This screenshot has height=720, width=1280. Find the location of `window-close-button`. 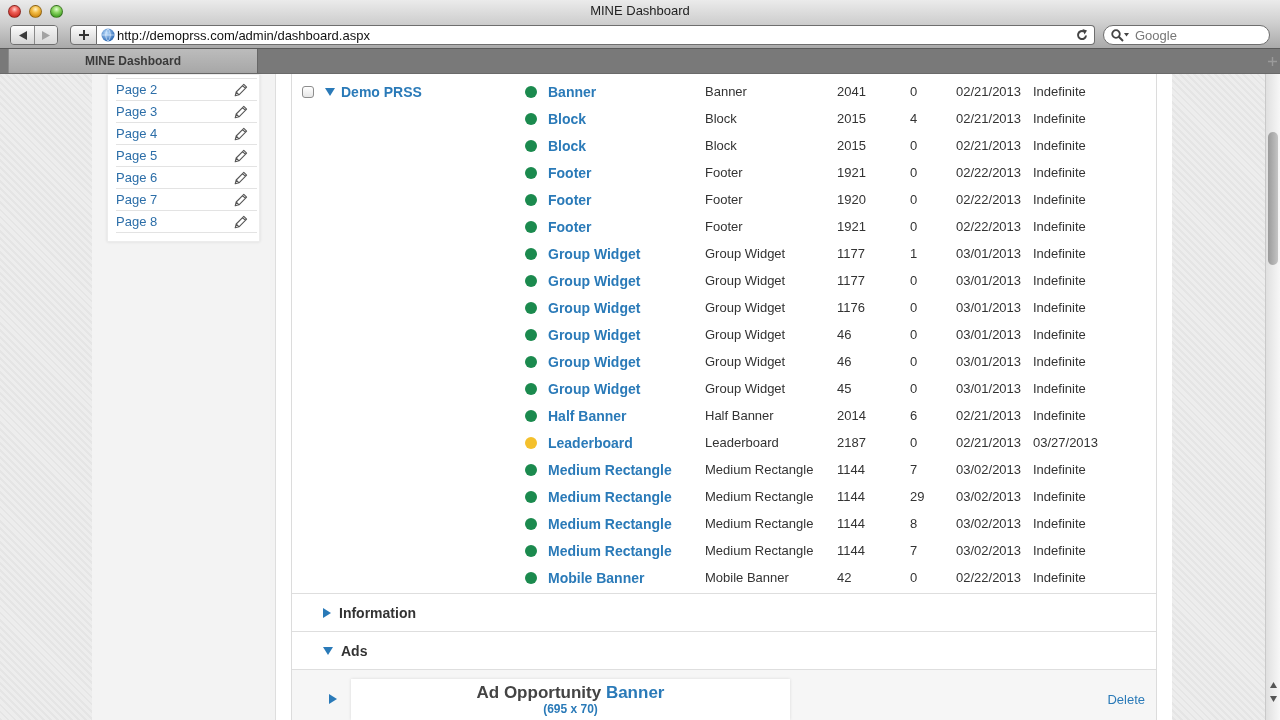

window-close-button is located at coordinates (14, 11).